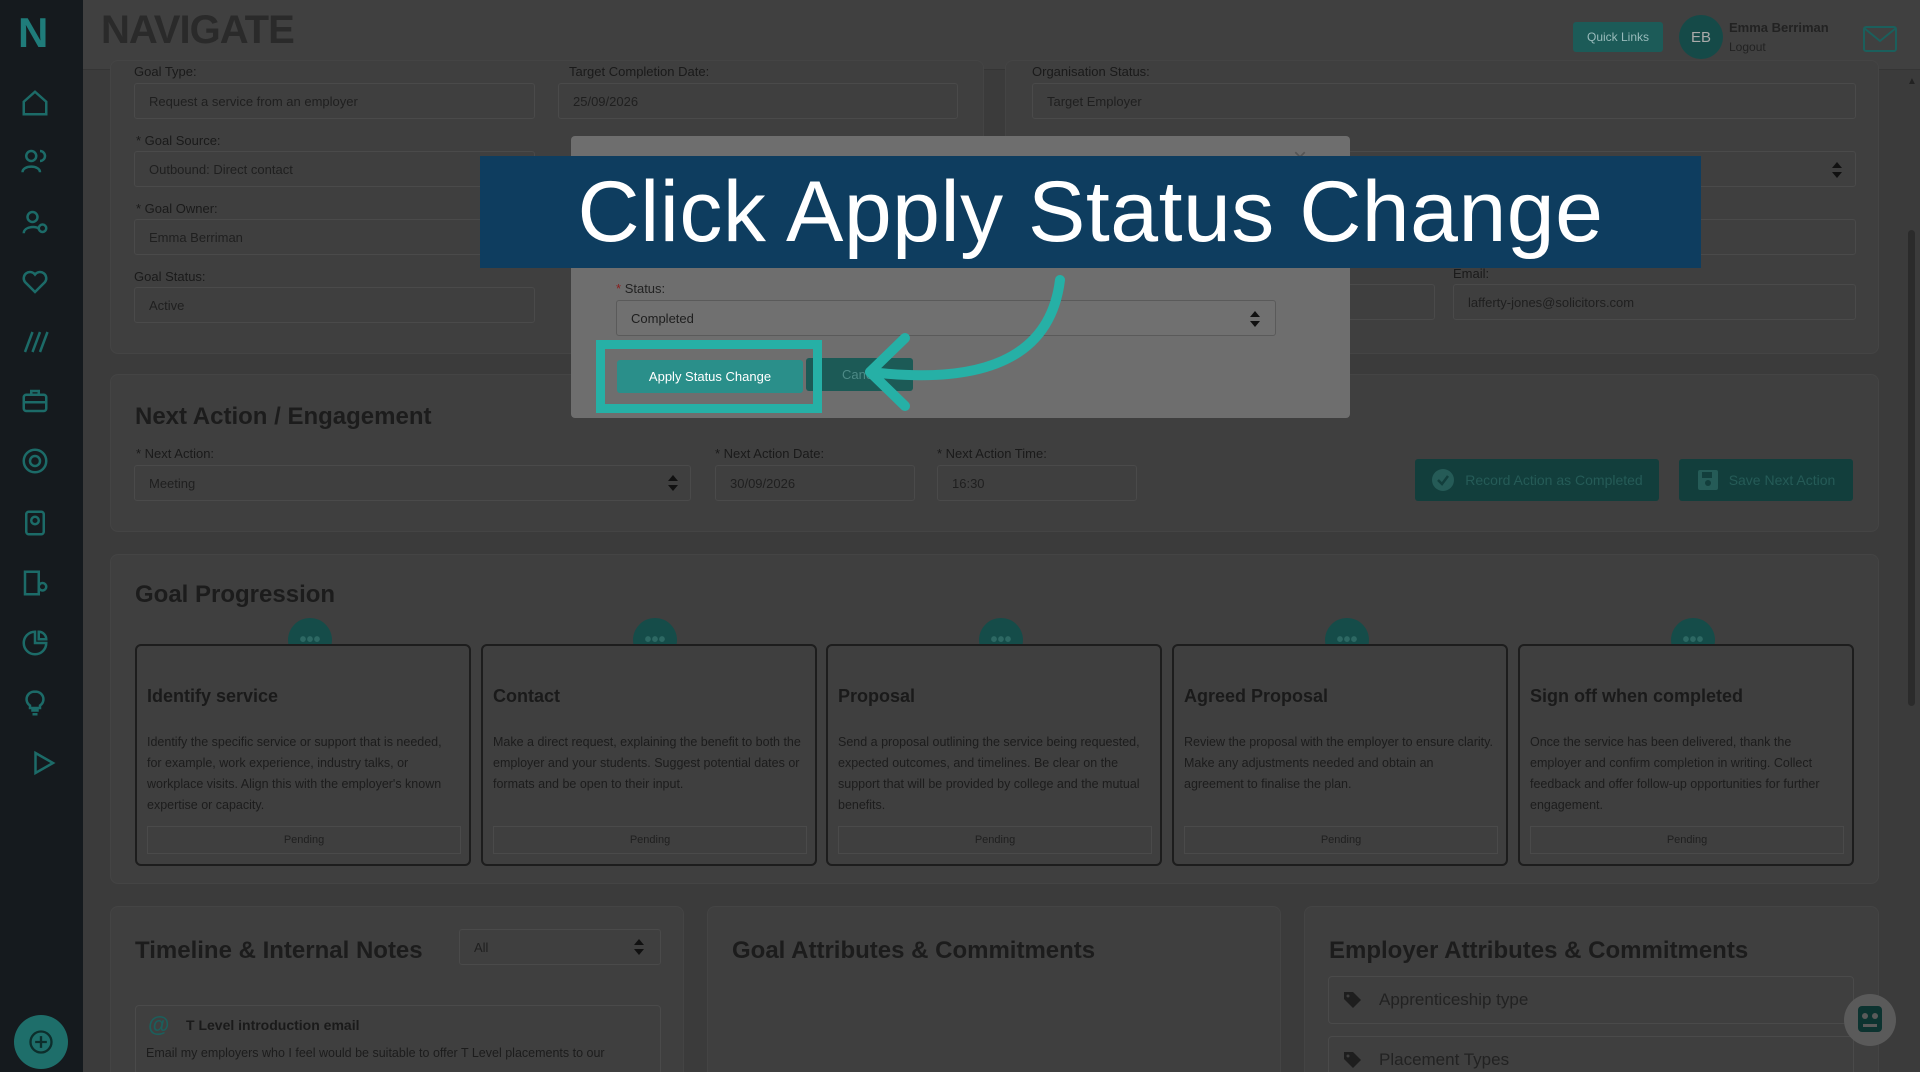  I want to click on add-circle-button, so click(41, 1042).